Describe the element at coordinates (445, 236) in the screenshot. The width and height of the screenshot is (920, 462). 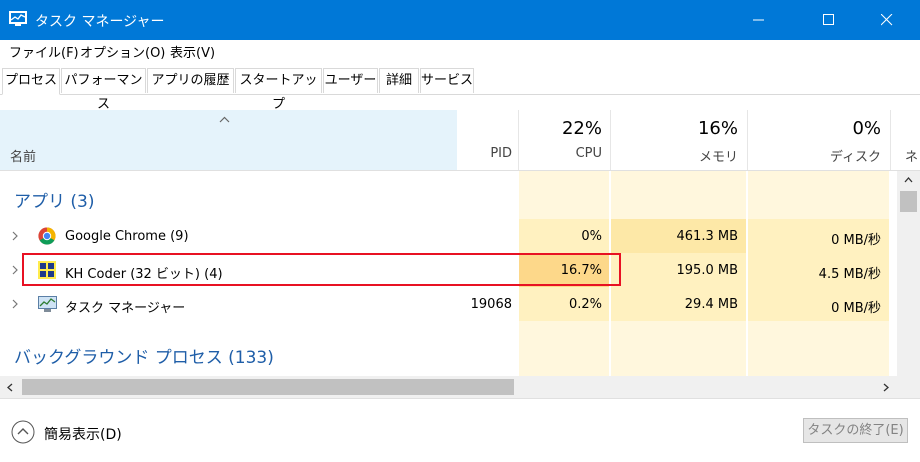
I see `table-row: Google Chrome (9) 0% 461.3 MB 0 MB/秒` at that location.